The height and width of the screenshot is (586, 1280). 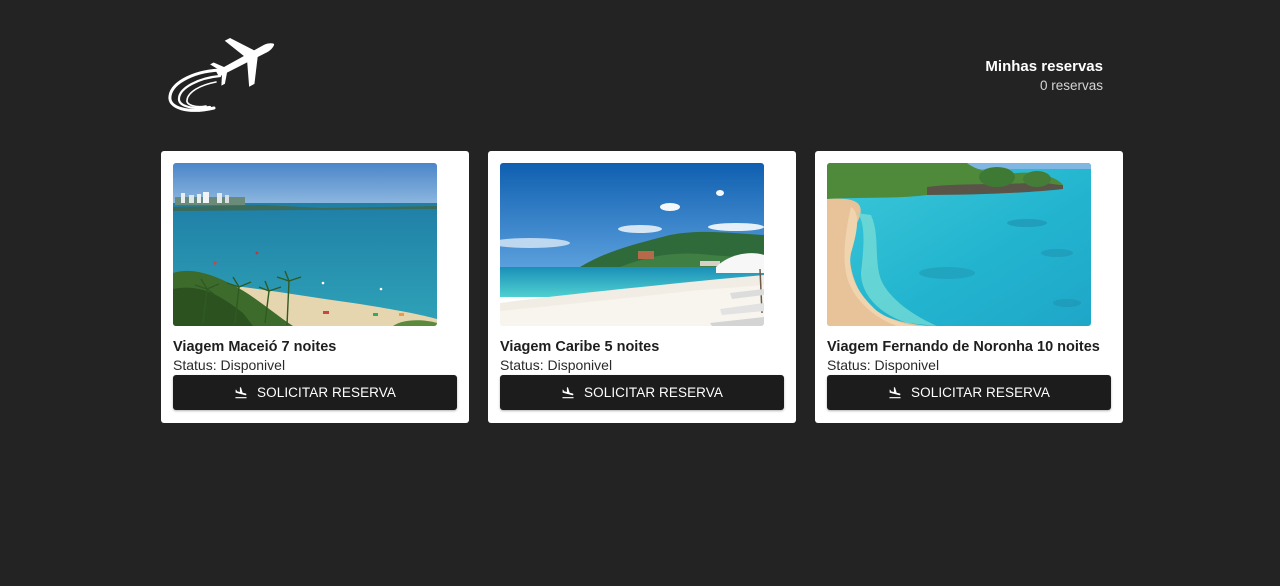 What do you see at coordinates (222, 74) in the screenshot?
I see `airplane-logo-icon` at bounding box center [222, 74].